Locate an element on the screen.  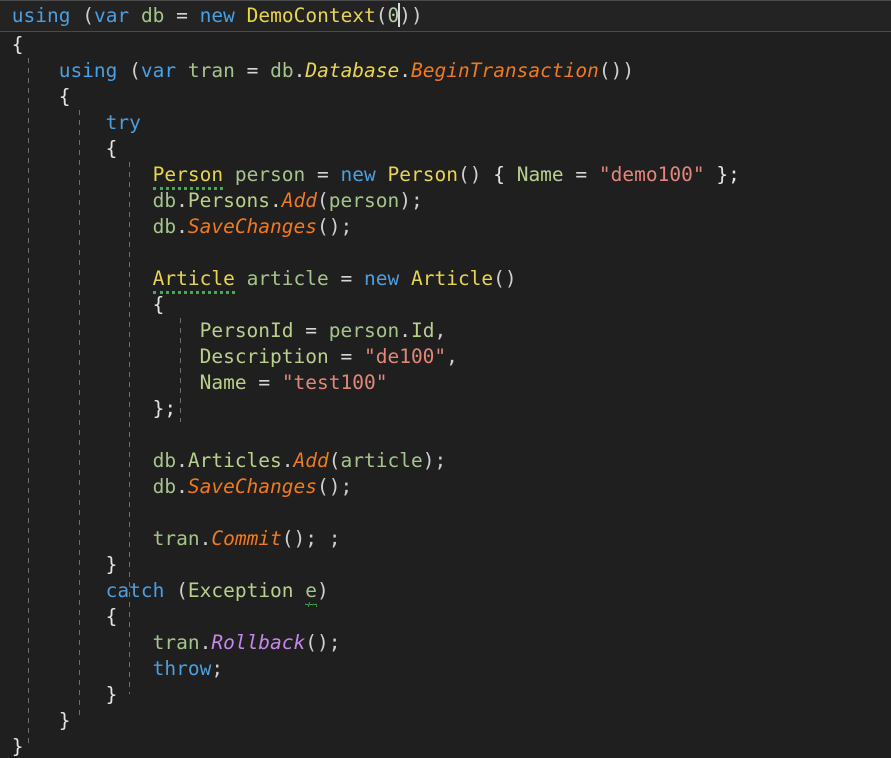
string-test100: "test100" is located at coordinates (334, 382).